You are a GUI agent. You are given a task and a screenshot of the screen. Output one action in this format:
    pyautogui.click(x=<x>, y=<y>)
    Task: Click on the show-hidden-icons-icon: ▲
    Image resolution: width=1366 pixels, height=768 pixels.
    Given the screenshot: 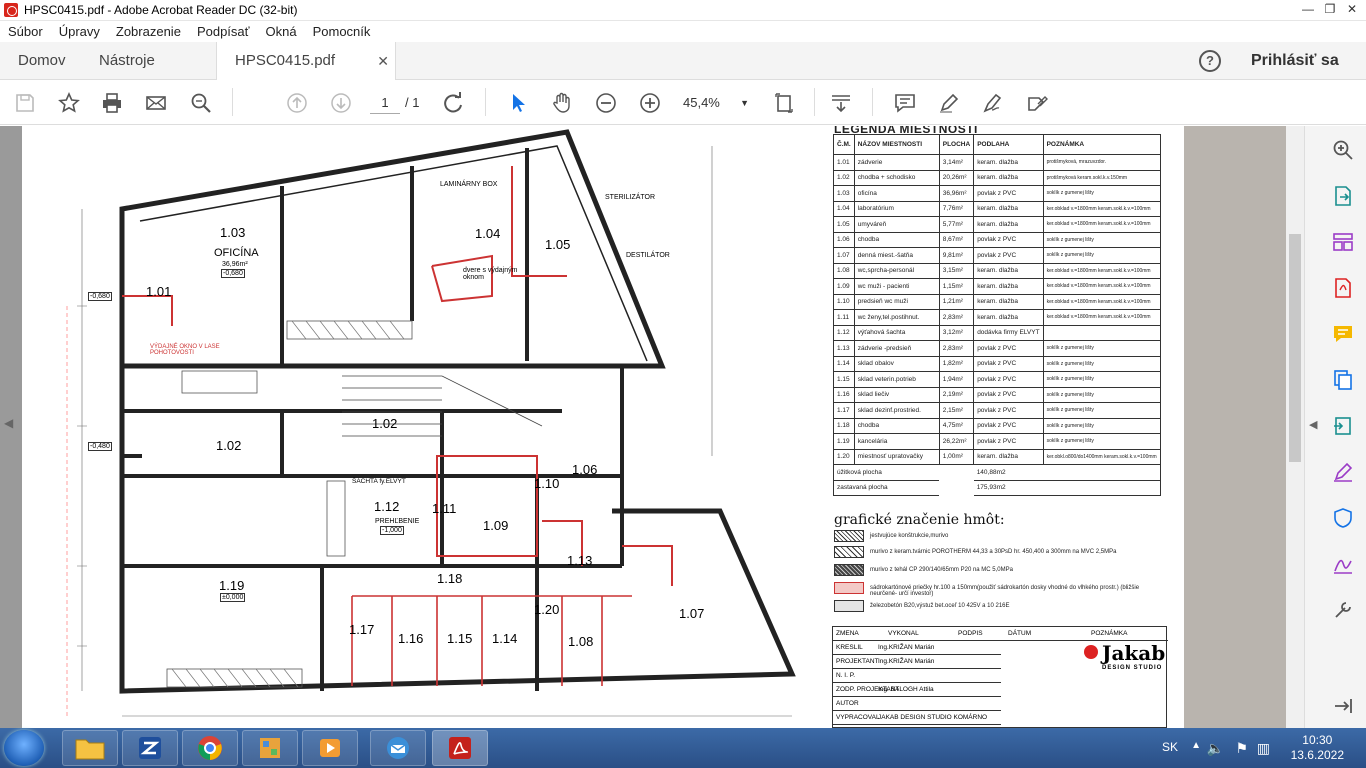 What is the action you would take?
    pyautogui.click(x=1196, y=745)
    